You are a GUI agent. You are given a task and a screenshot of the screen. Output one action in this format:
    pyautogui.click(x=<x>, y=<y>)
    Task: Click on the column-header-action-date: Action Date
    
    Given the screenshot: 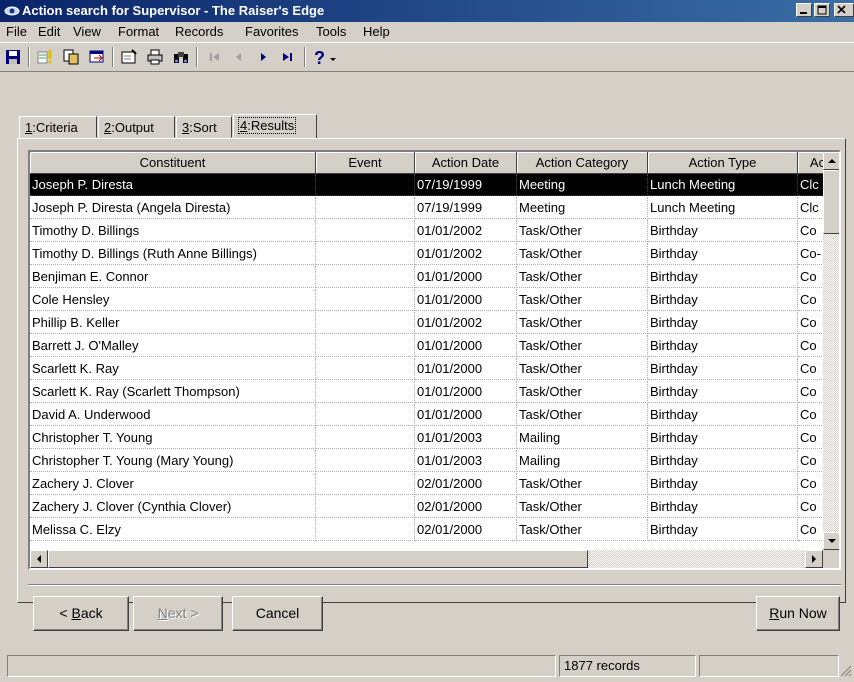 What is the action you would take?
    pyautogui.click(x=466, y=163)
    